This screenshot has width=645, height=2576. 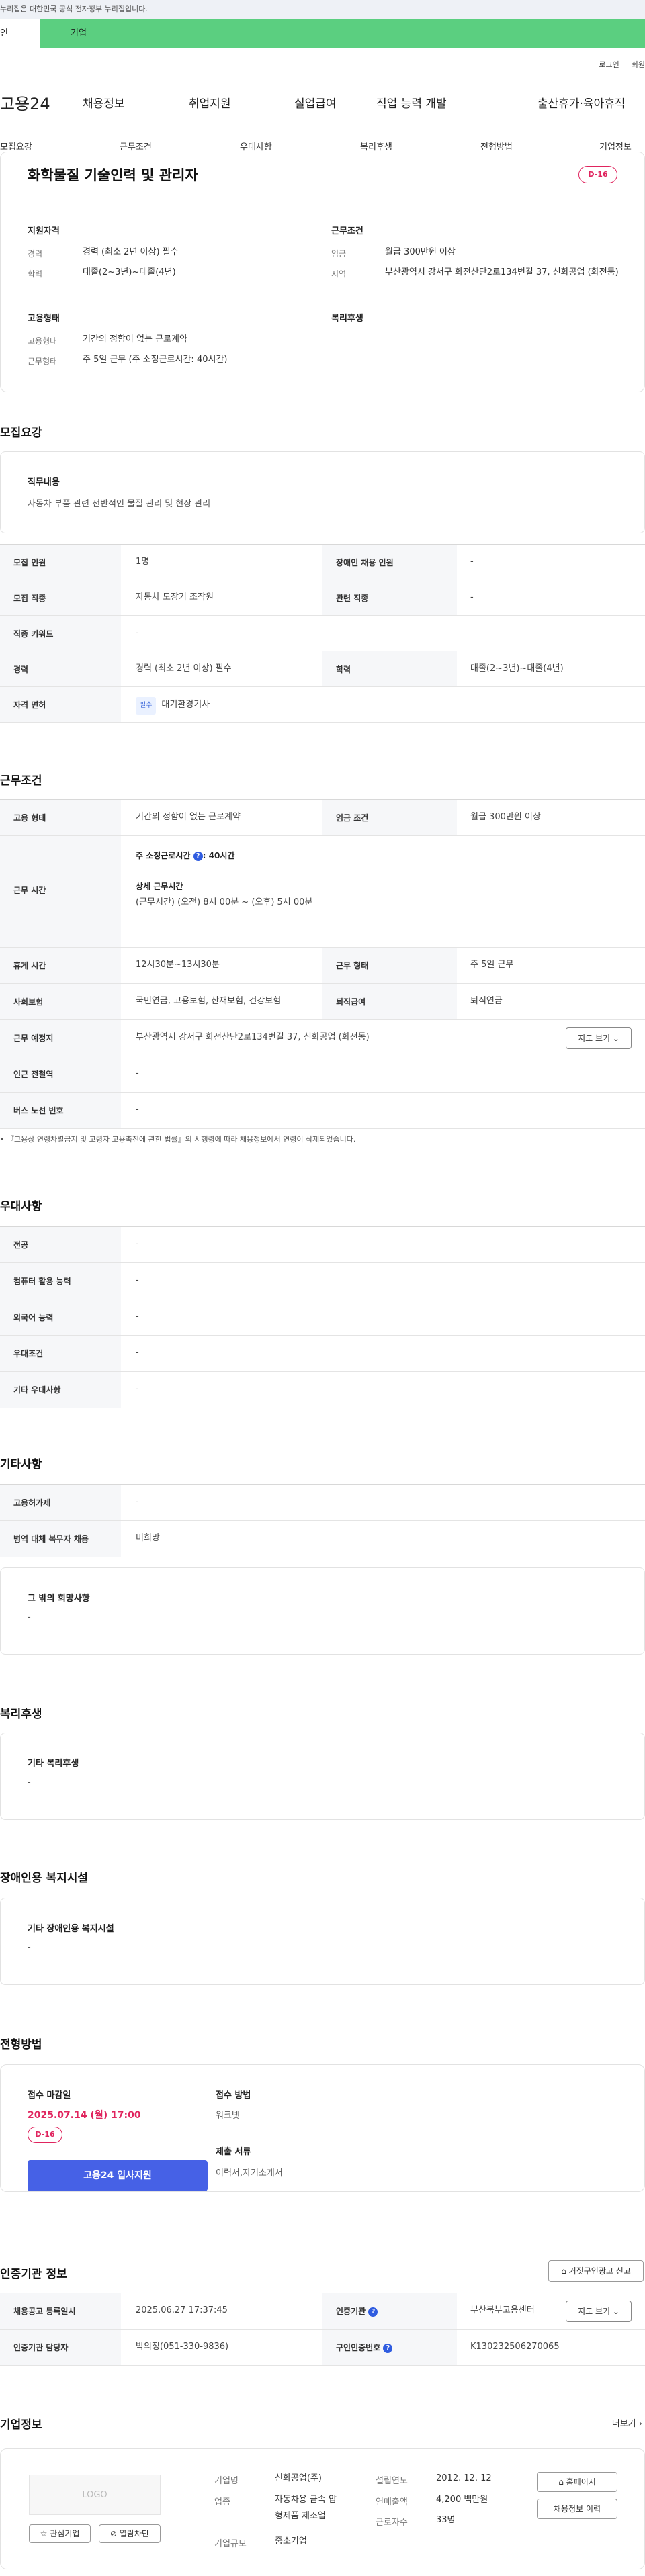 What do you see at coordinates (49, 2095) in the screenshot?
I see `deadline-heading: 접수 마감일` at bounding box center [49, 2095].